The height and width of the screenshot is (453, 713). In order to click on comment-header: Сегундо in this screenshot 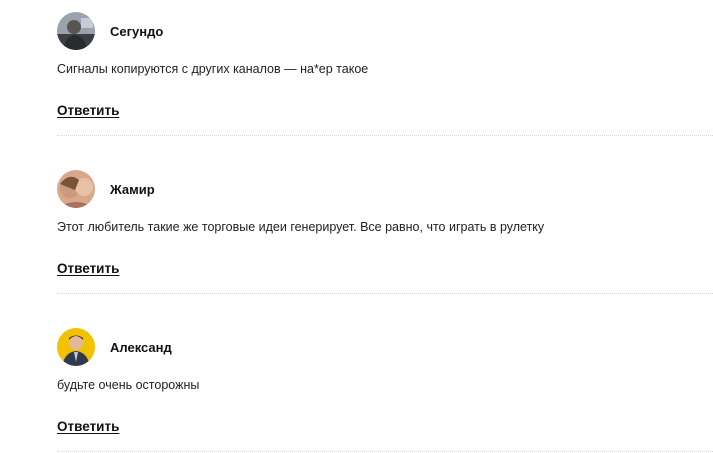, I will do `click(110, 31)`.